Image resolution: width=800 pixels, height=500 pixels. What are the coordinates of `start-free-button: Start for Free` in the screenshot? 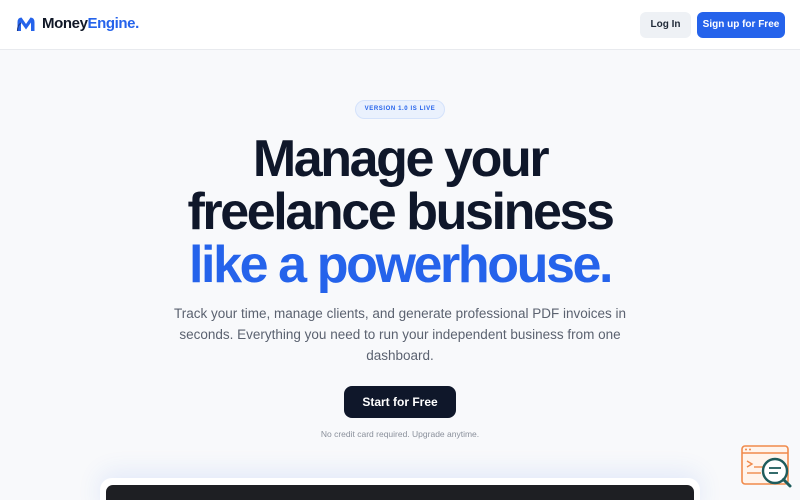 It's located at (400, 402).